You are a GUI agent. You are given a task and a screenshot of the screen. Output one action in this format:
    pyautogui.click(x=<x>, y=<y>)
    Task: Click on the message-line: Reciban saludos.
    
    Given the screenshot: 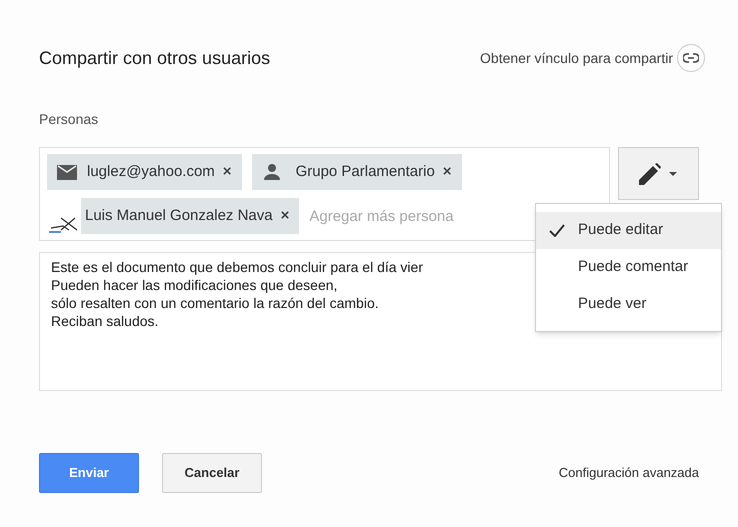 What is the action you would take?
    pyautogui.click(x=104, y=321)
    